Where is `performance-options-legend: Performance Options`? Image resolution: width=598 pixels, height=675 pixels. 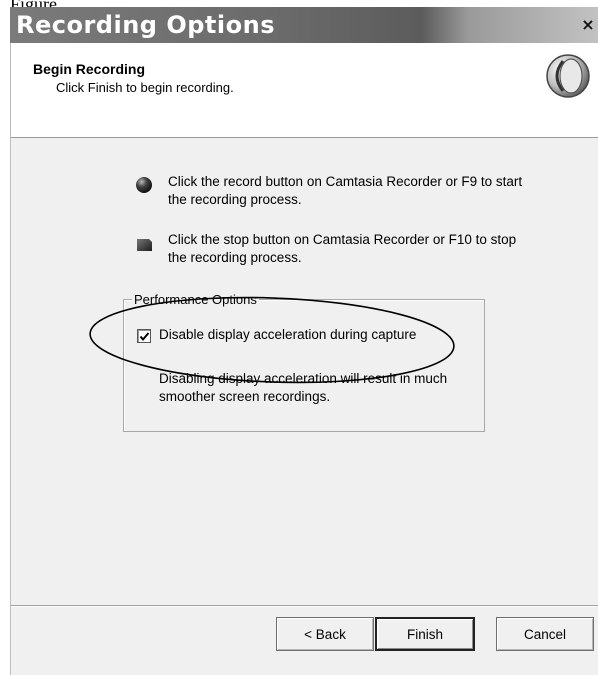
performance-options-legend: Performance Options is located at coordinates (195, 299).